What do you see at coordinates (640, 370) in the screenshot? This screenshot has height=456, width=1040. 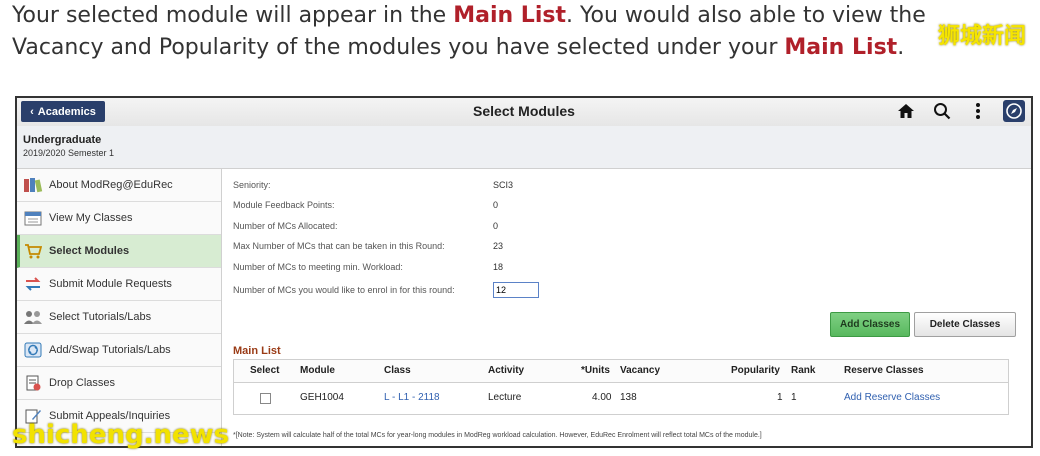 I see `column-header-vacancy: Vacancy` at bounding box center [640, 370].